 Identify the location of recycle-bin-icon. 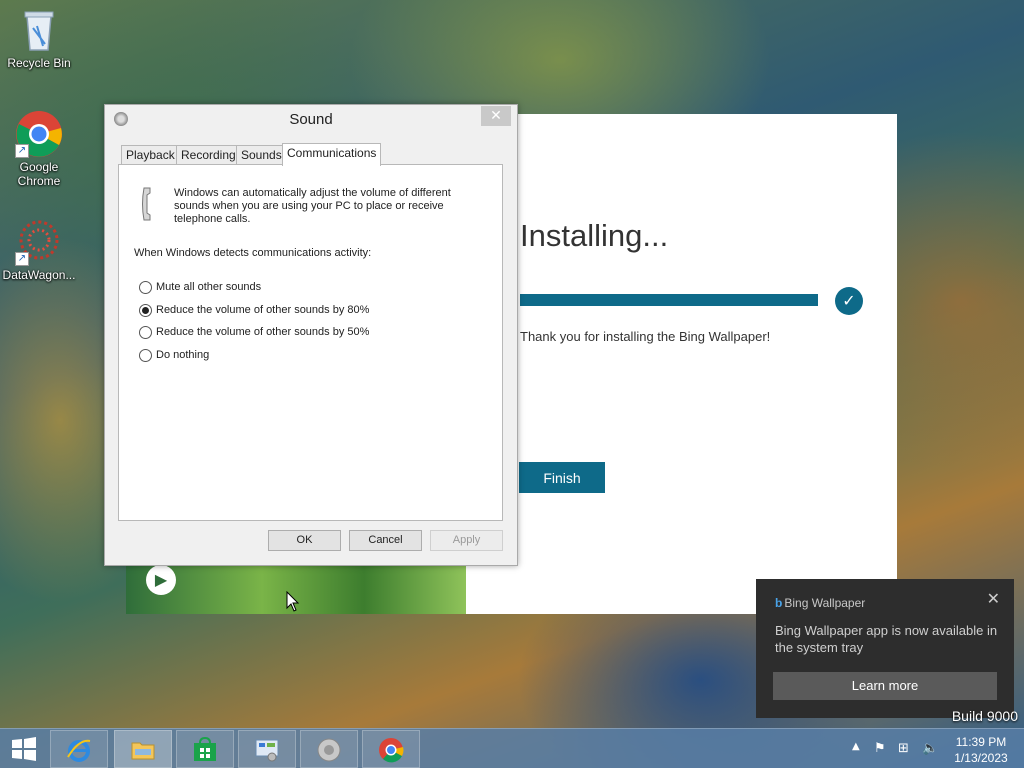
(39, 30).